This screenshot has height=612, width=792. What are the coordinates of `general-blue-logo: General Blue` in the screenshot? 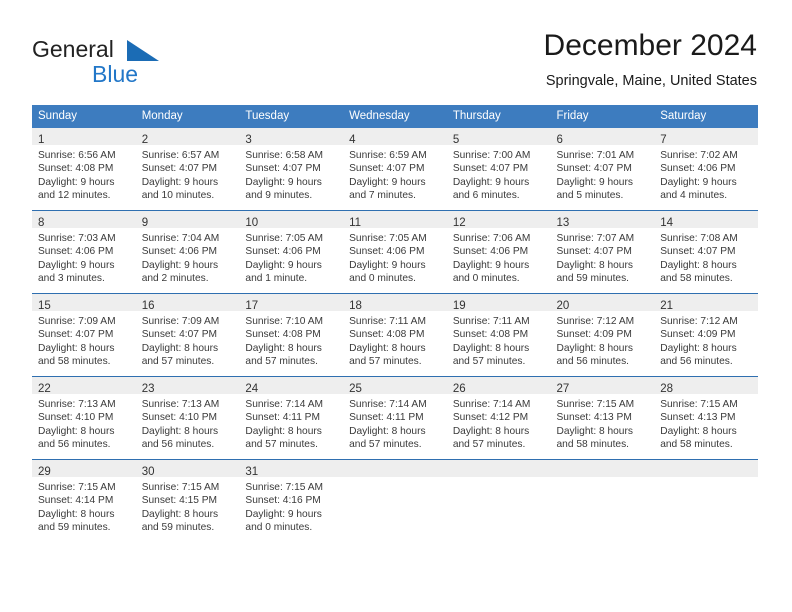 It's located at (142, 64).